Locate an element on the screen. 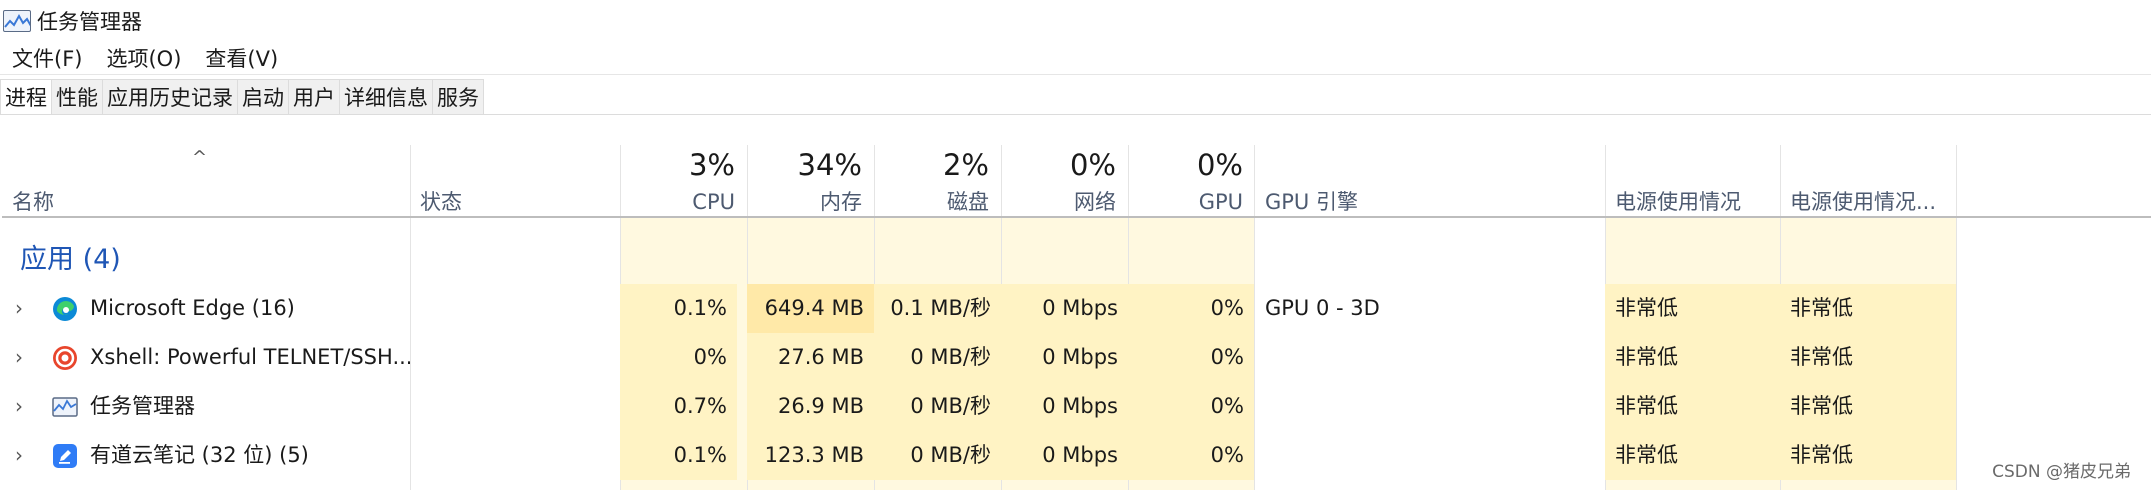 The height and width of the screenshot is (490, 2151). process-name: Microsoft Edge (16) is located at coordinates (192, 308).